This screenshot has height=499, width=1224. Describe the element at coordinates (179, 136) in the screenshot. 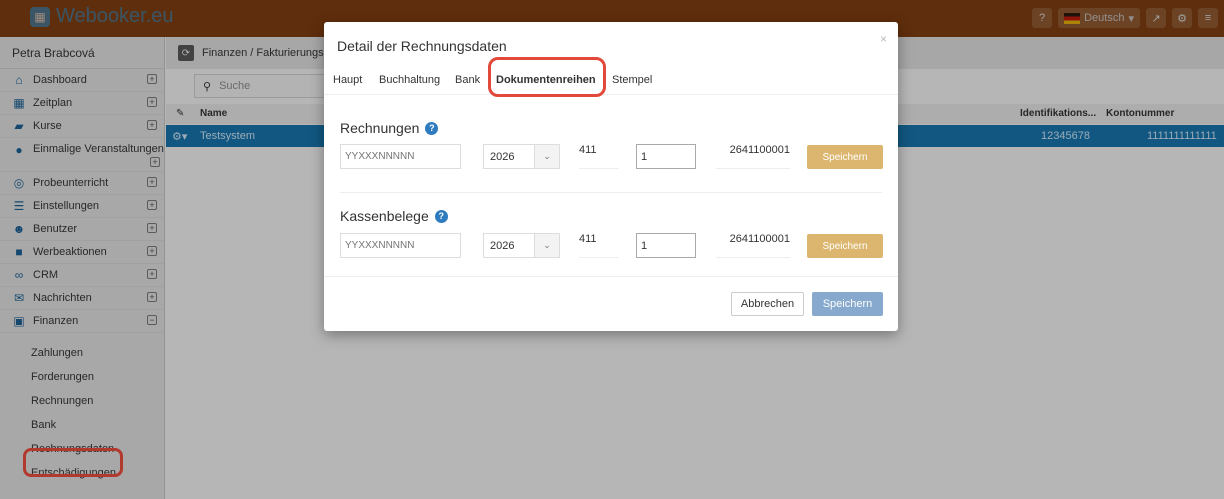

I see `row-gear-icon: ⚙▾` at that location.